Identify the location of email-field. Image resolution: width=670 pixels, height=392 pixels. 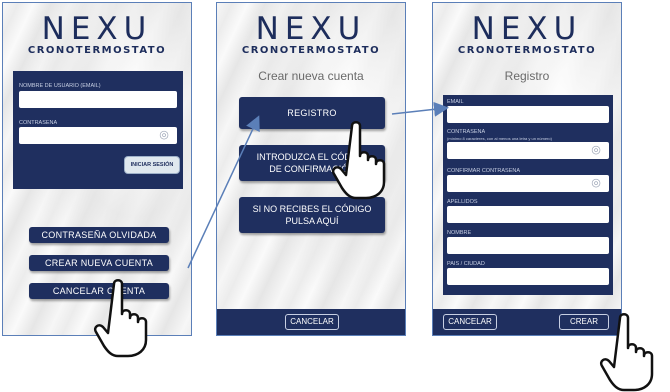
(528, 114).